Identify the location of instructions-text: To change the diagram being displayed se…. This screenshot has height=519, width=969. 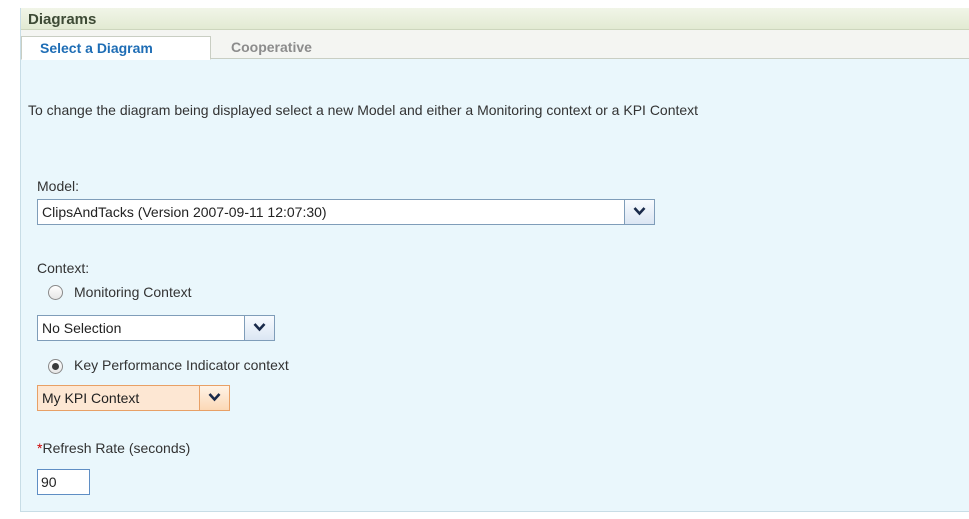
(363, 110).